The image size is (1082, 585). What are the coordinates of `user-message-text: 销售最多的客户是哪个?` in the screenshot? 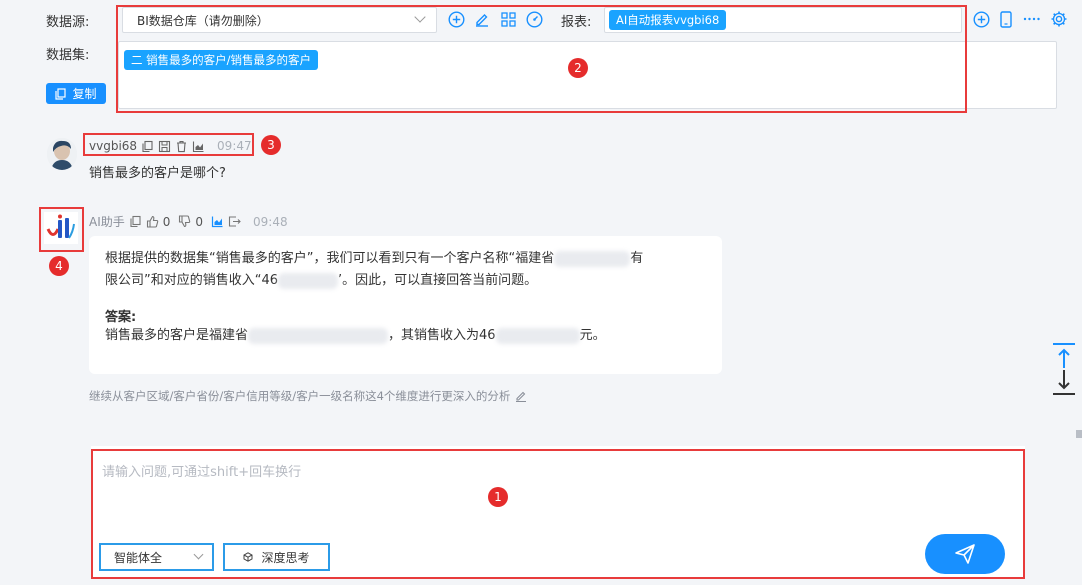 It's located at (157, 173).